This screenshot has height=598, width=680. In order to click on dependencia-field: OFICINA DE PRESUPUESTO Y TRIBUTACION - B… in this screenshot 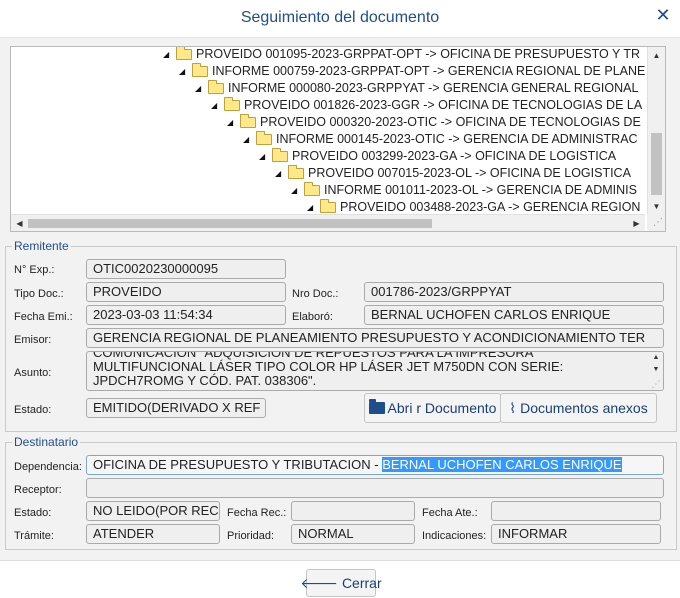, I will do `click(375, 465)`.